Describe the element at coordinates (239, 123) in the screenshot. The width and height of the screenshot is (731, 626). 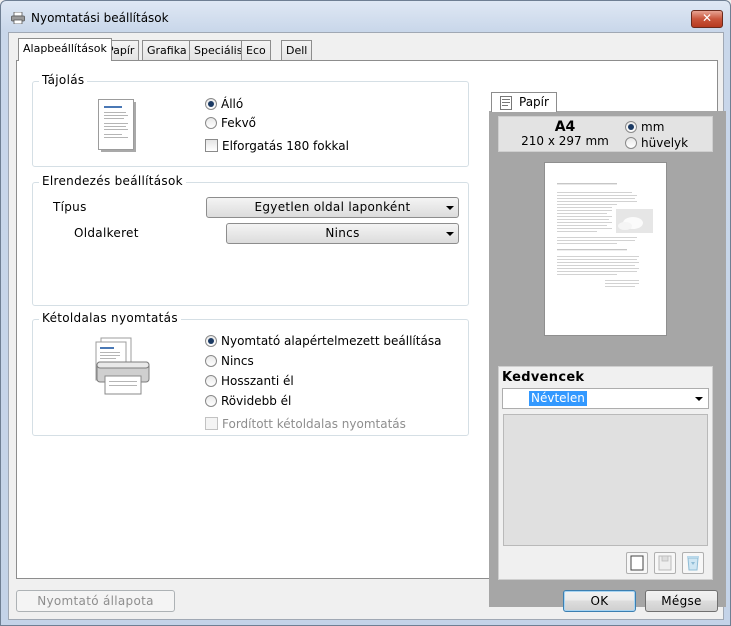
I see `orientation-landscape-label: Fekvő` at that location.